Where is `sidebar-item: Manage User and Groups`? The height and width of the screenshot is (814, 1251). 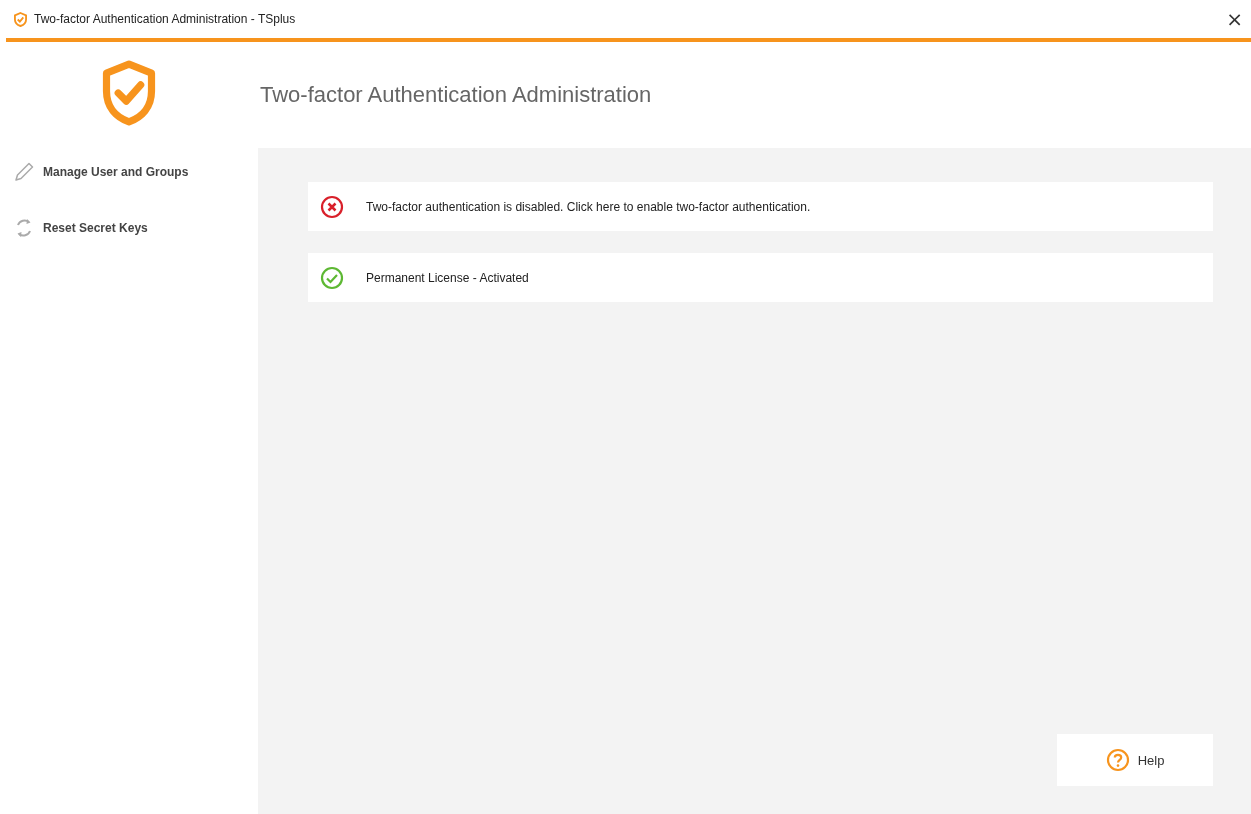 sidebar-item: Manage User and Groups is located at coordinates (129, 172).